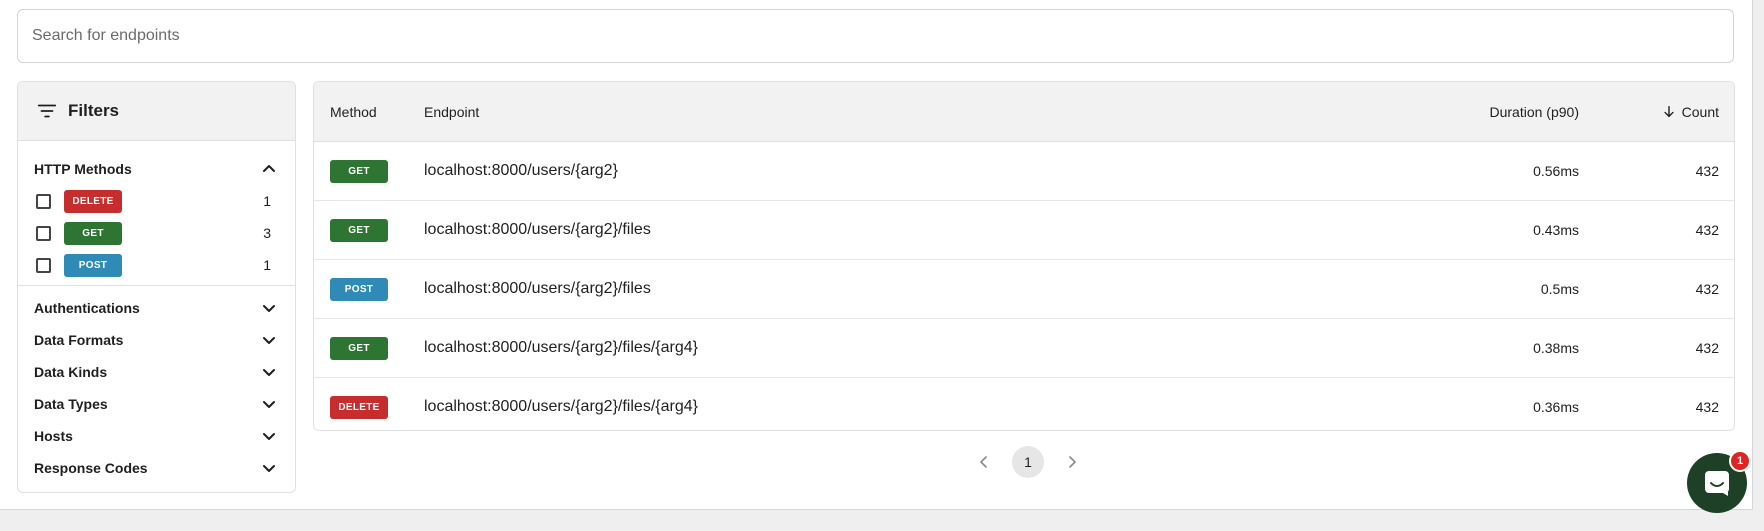  I want to click on endpoint-path: localhost:8000/users/{arg2}, so click(521, 170).